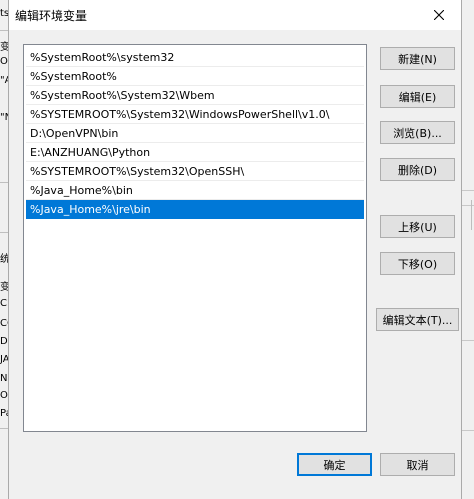 This screenshot has height=499, width=474. I want to click on path-list-item: %SYSTEMROOT%\System32\OpenSSH\, so click(195, 171).